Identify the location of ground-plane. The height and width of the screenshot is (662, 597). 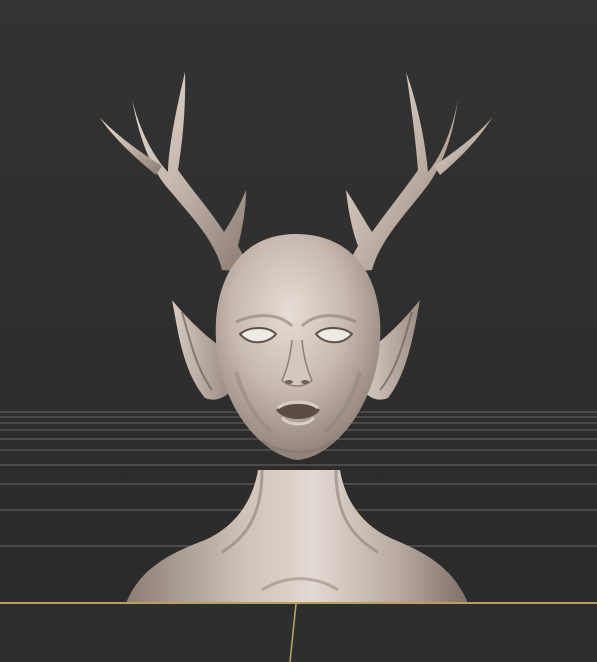
(298, 633).